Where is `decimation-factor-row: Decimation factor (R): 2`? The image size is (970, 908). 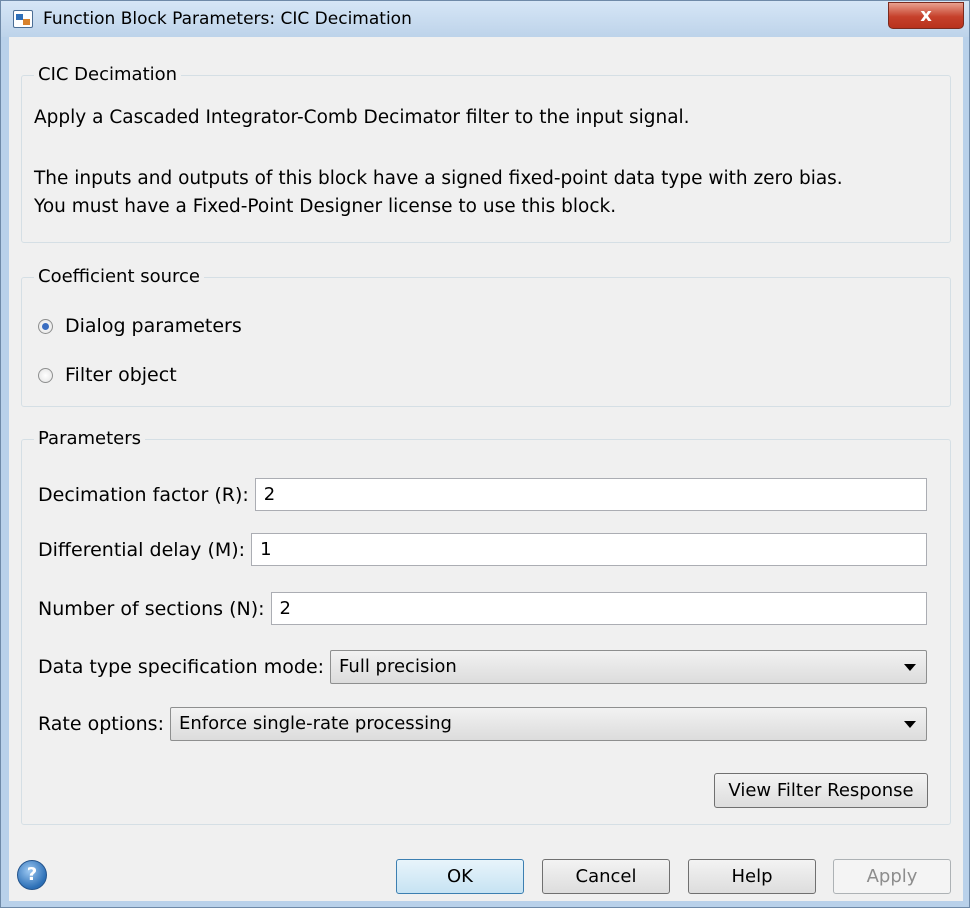
decimation-factor-row: Decimation factor (R): 2 is located at coordinates (482, 494).